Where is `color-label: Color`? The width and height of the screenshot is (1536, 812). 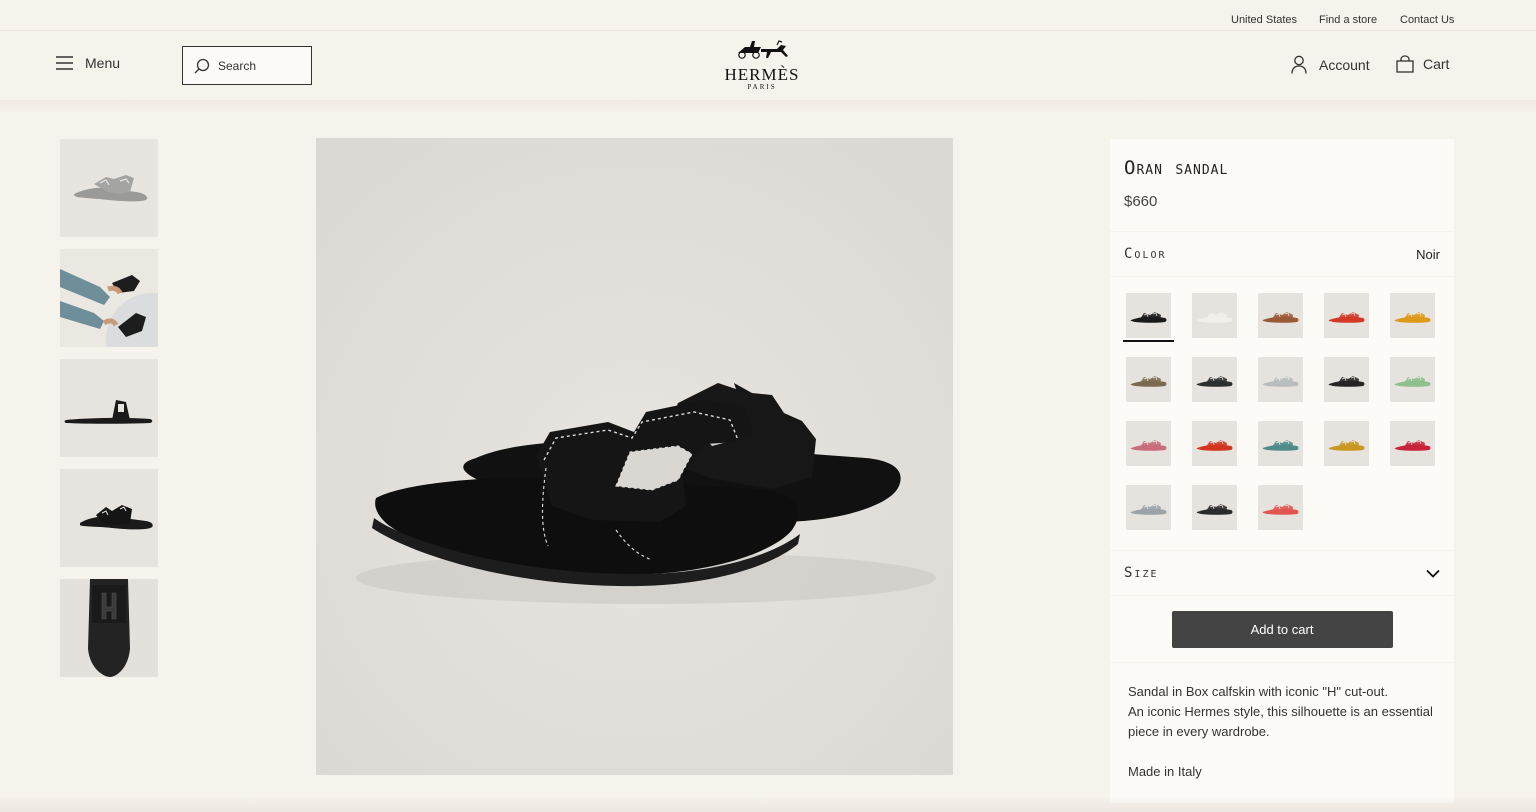
color-label: Color is located at coordinates (1145, 254).